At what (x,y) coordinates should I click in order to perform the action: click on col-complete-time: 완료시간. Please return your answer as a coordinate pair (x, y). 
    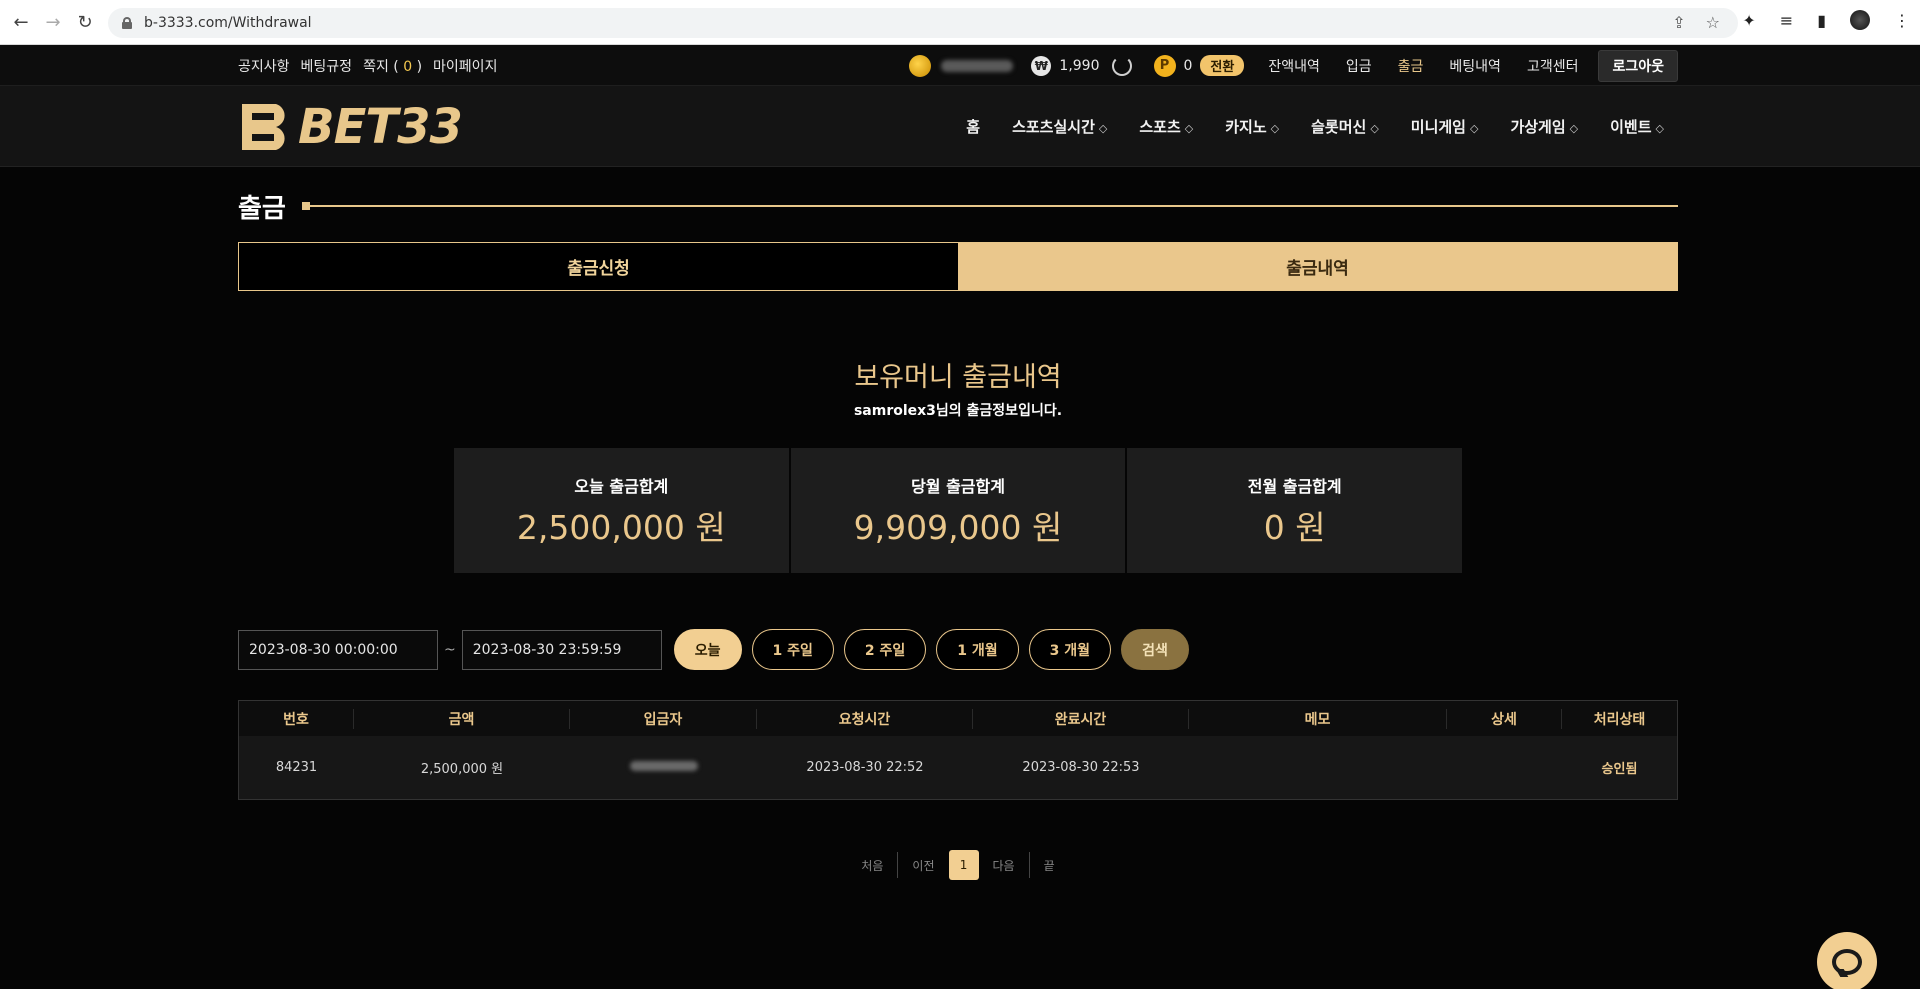
    Looking at the image, I should click on (1081, 718).